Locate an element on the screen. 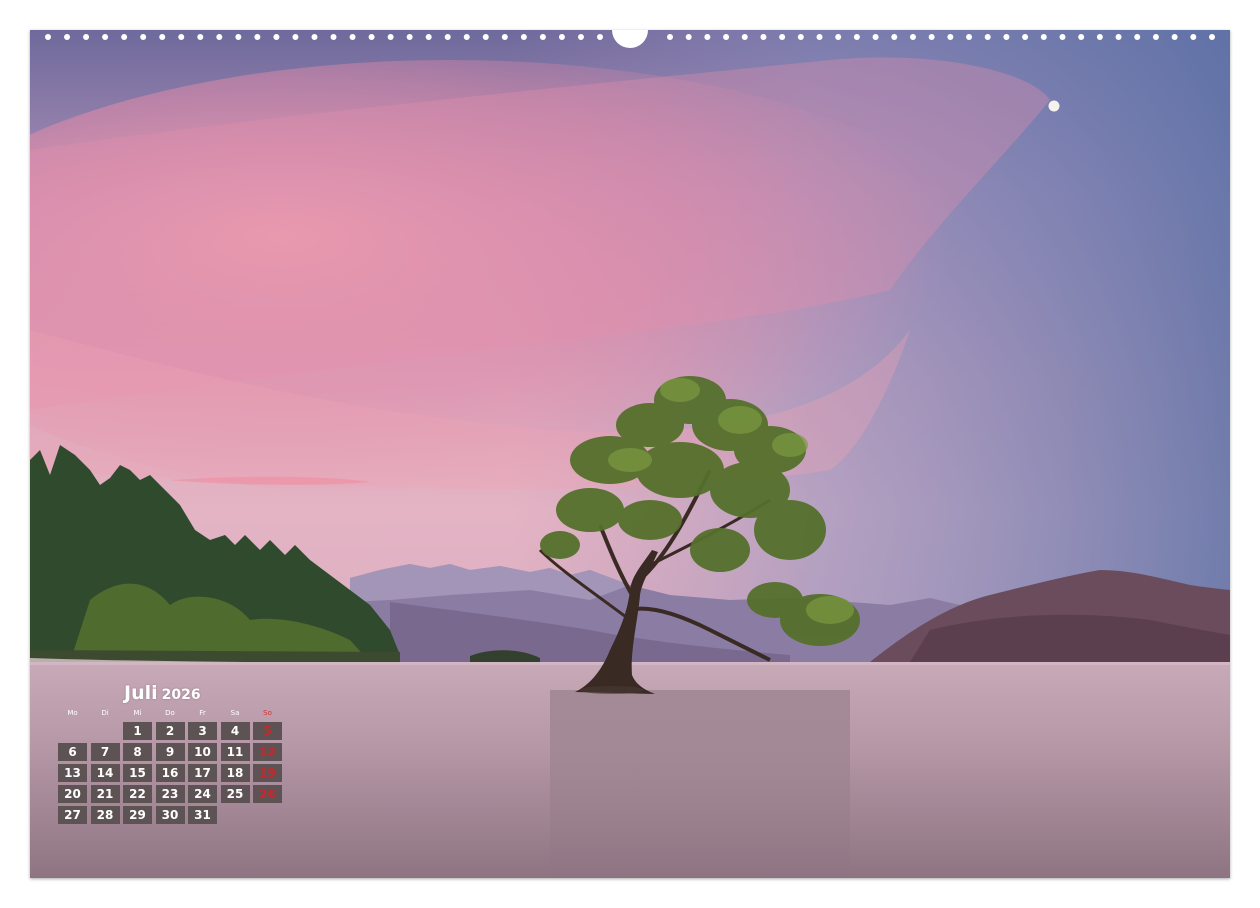 Image resolution: width=1260 pixels, height=908 pixels. day-cell: 8 is located at coordinates (137, 752).